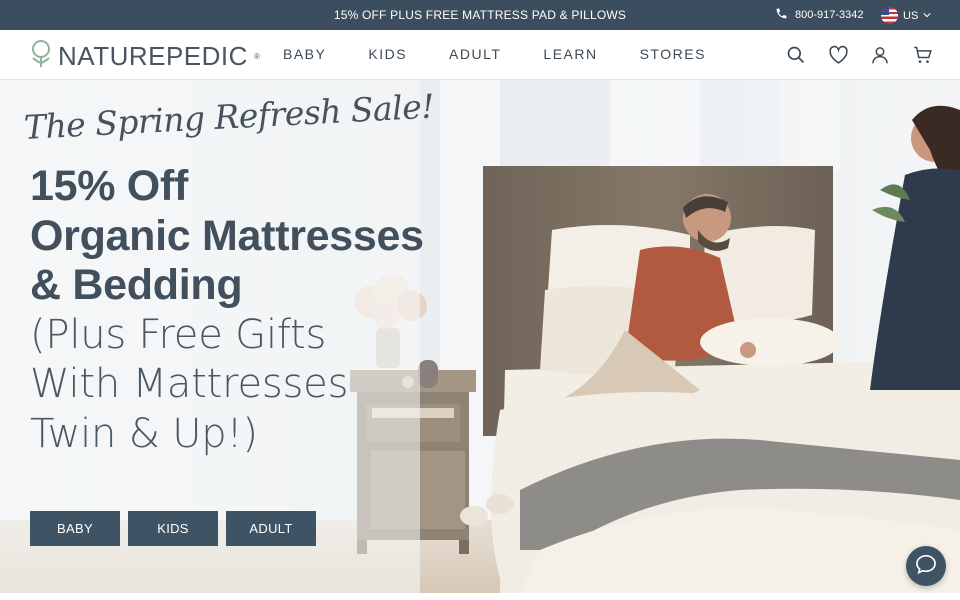  What do you see at coordinates (136, 285) in the screenshot?
I see `headline-line-3: & Bedding` at bounding box center [136, 285].